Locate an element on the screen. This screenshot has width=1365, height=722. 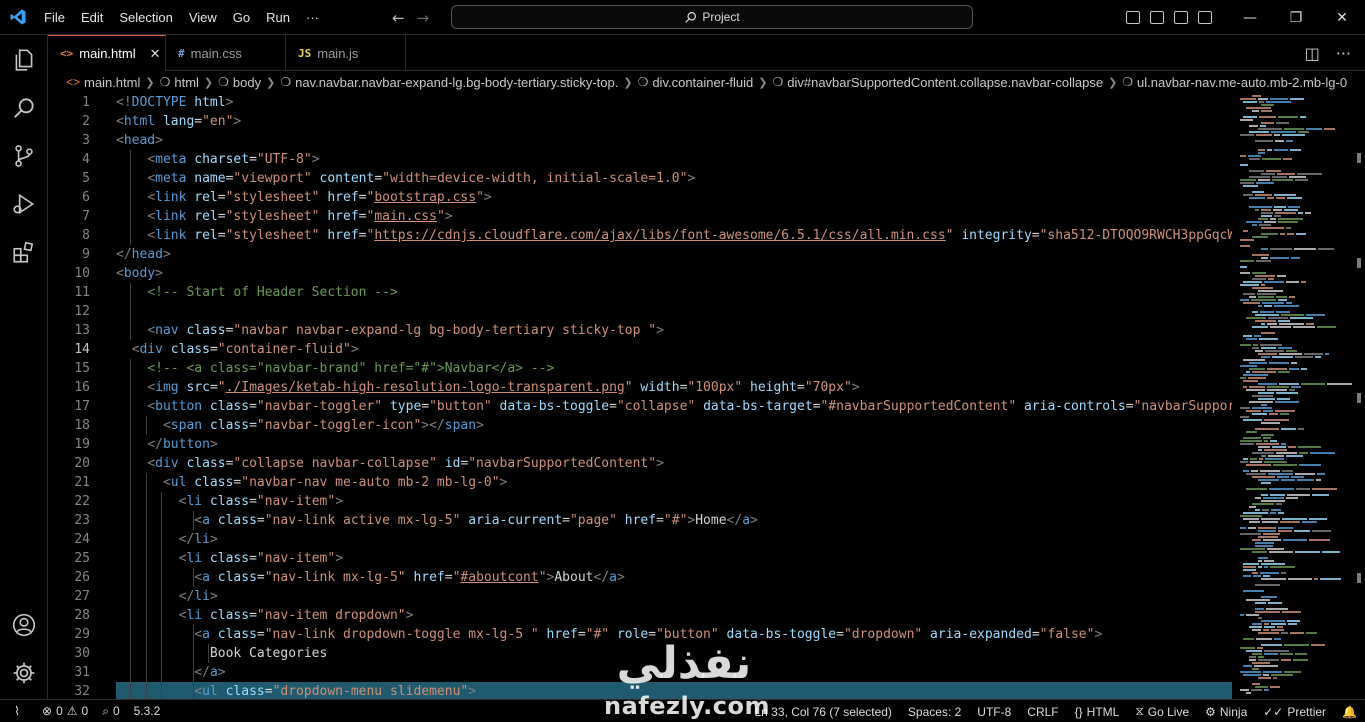
run-debug-icon is located at coordinates (24, 204).